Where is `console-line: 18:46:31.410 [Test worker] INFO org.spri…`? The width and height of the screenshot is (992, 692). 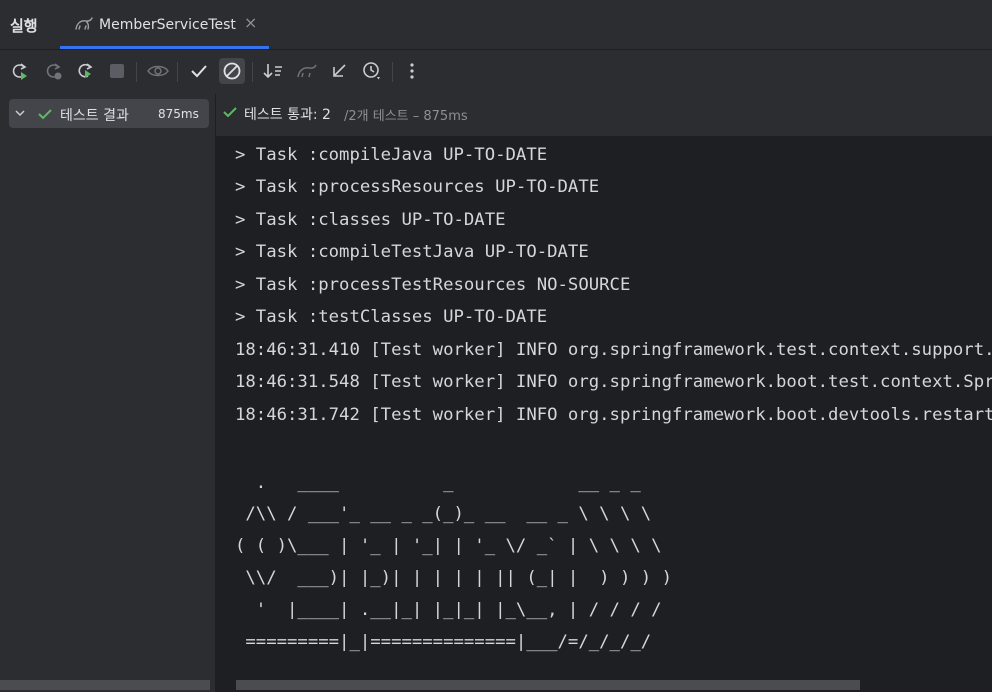 console-line: 18:46:31.410 [Test worker] INFO org.spri… is located at coordinates (613, 350).